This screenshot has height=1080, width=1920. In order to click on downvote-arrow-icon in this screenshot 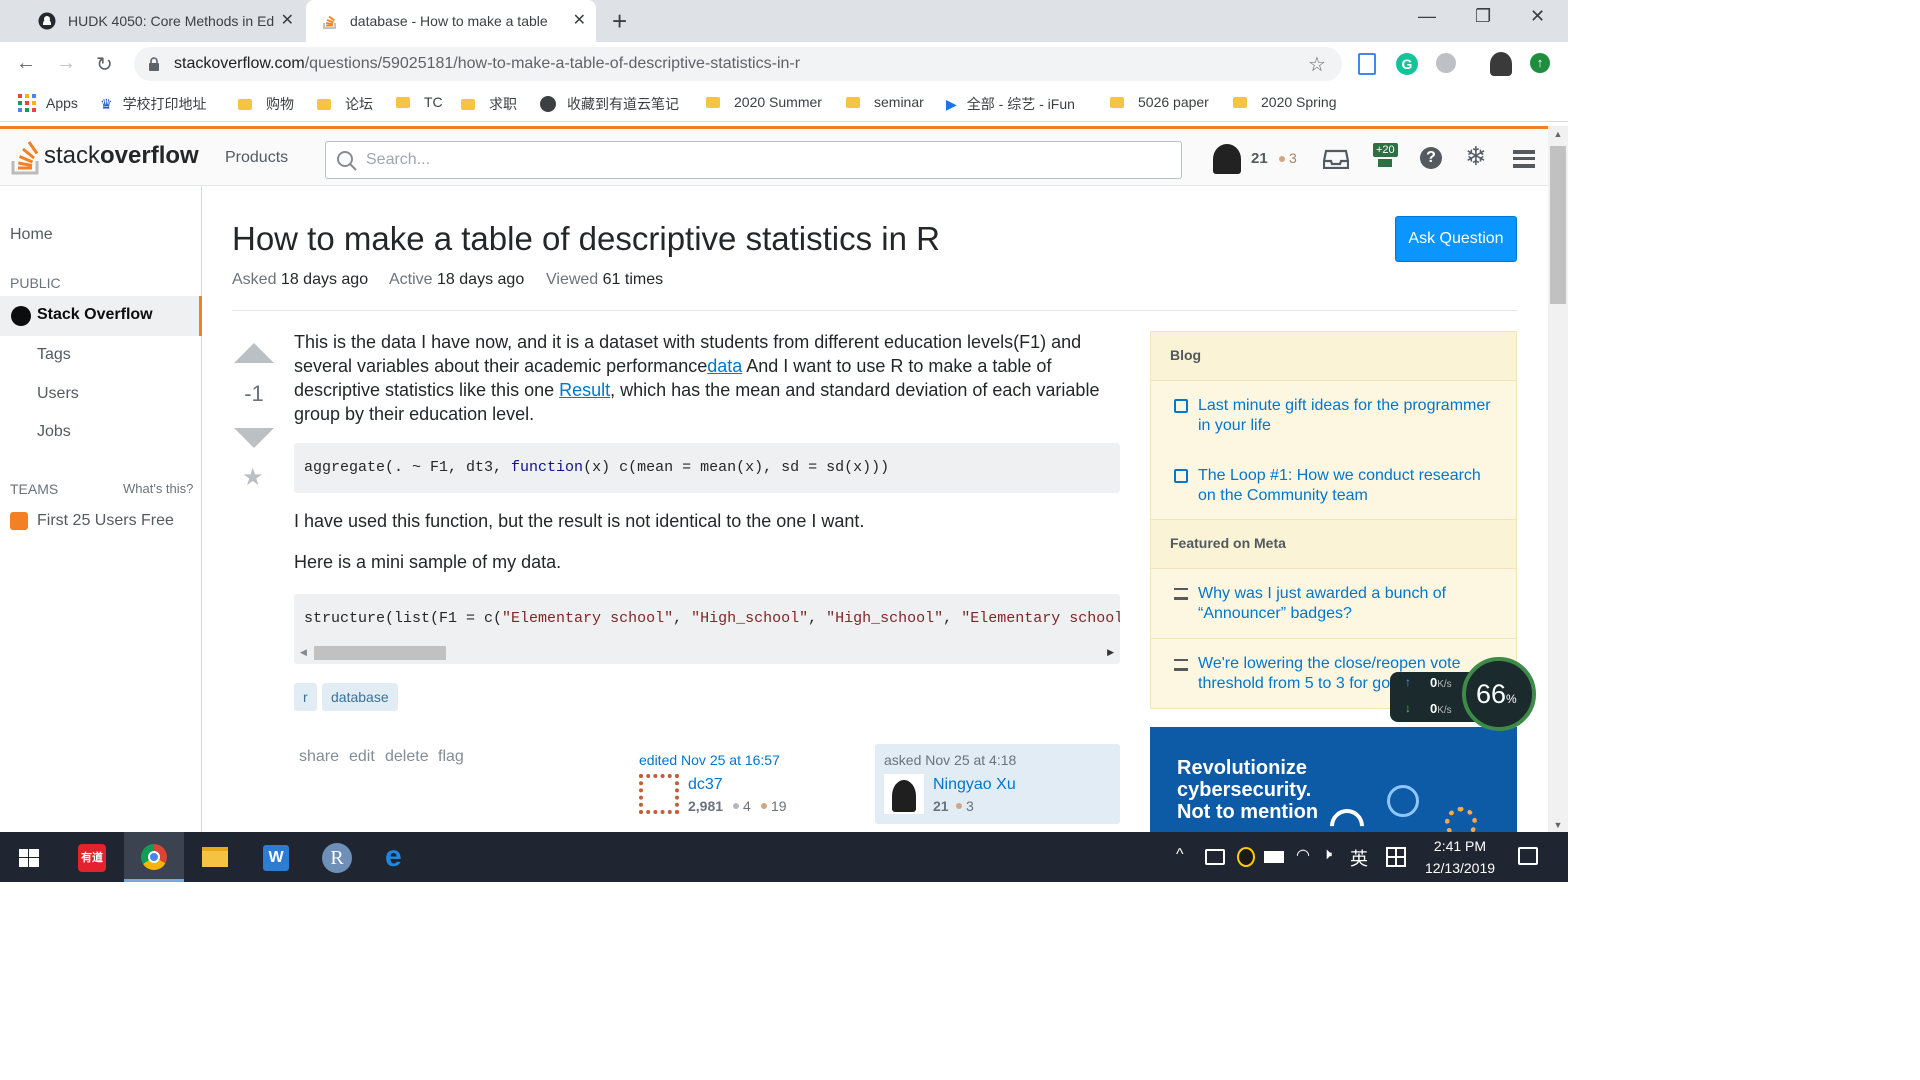, I will do `click(254, 439)`.